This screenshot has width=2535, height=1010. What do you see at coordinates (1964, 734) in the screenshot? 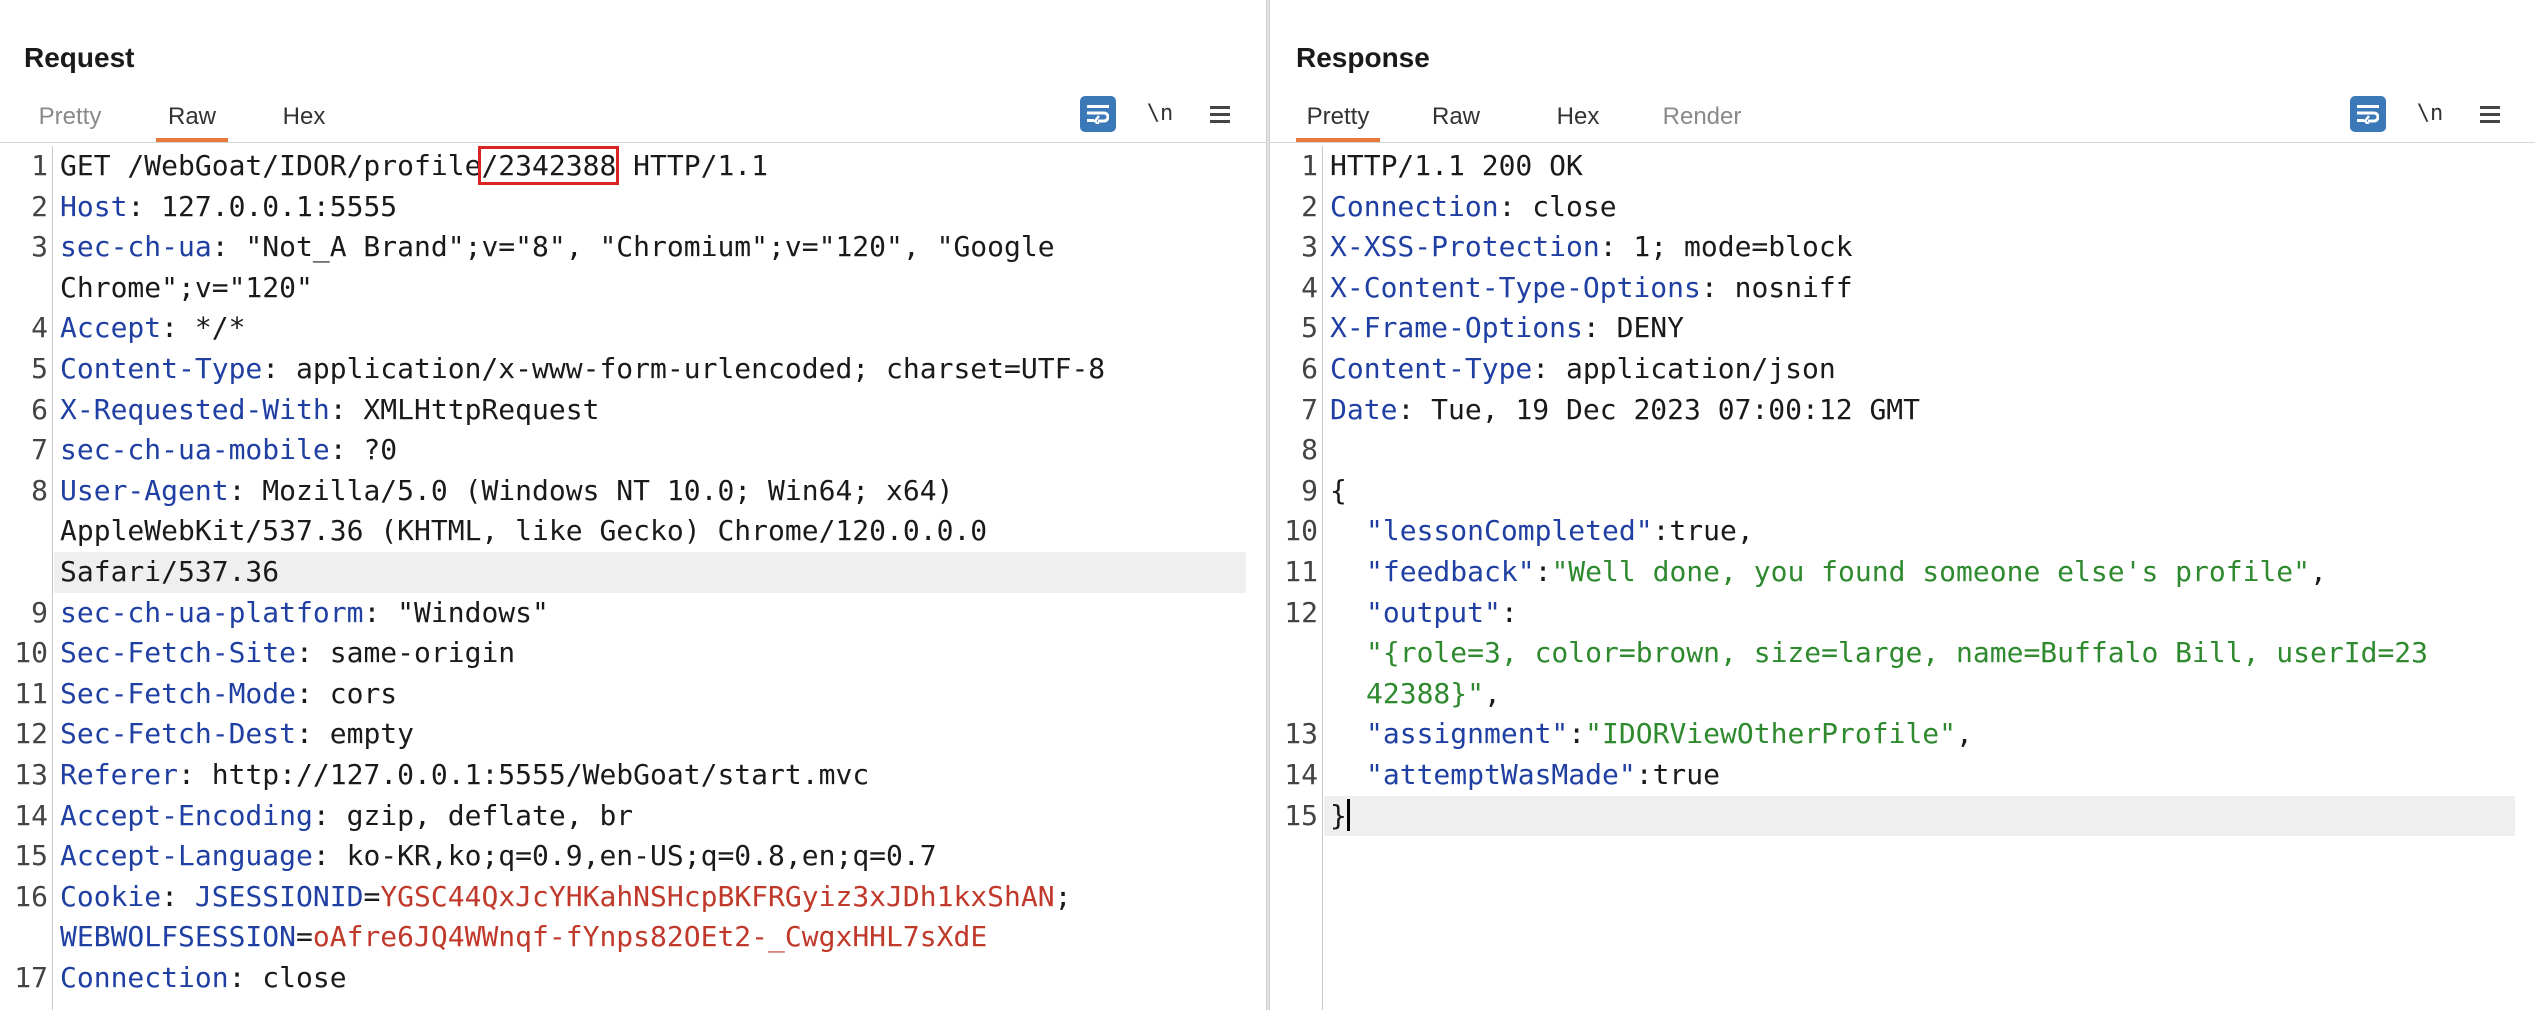
I see `json-comma: ,` at bounding box center [1964, 734].